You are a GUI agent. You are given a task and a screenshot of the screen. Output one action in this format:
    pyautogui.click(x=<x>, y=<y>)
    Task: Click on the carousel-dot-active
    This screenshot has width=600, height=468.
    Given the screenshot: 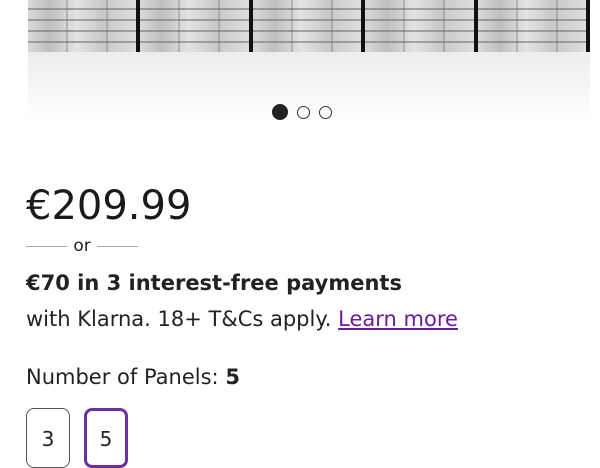 What is the action you would take?
    pyautogui.click(x=280, y=112)
    